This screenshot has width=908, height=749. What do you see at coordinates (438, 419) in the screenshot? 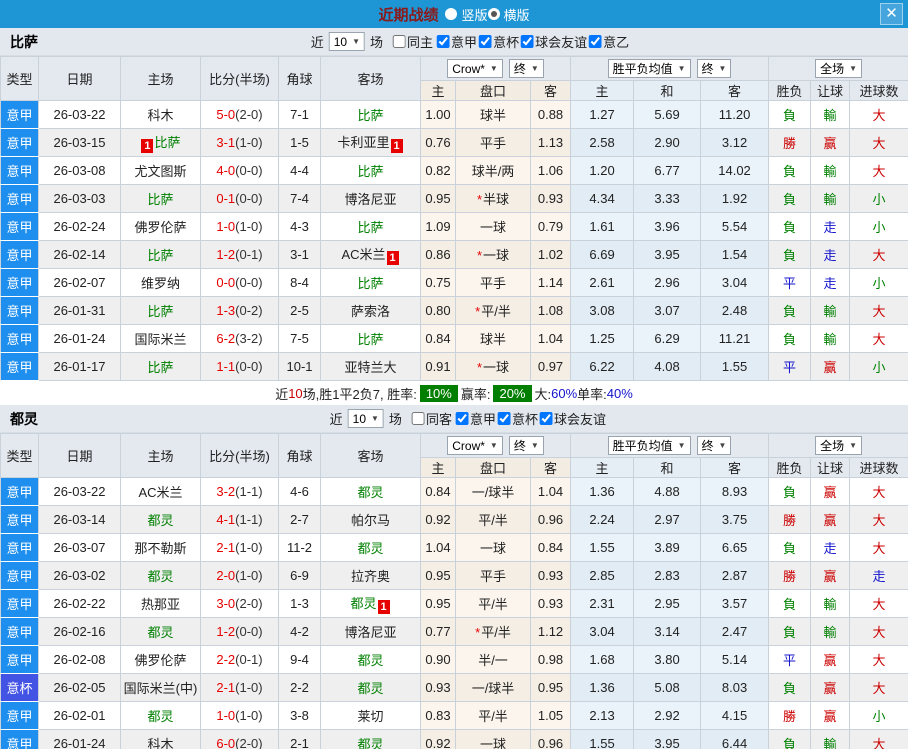
I see `filter-option-label: 同客` at bounding box center [438, 419].